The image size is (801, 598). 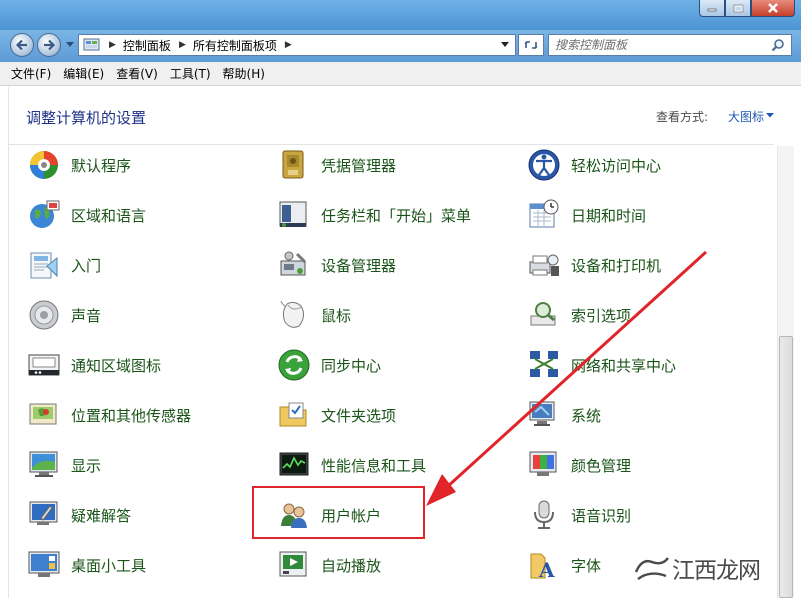 I want to click on watermark-text: 江西龙网, so click(x=716, y=571).